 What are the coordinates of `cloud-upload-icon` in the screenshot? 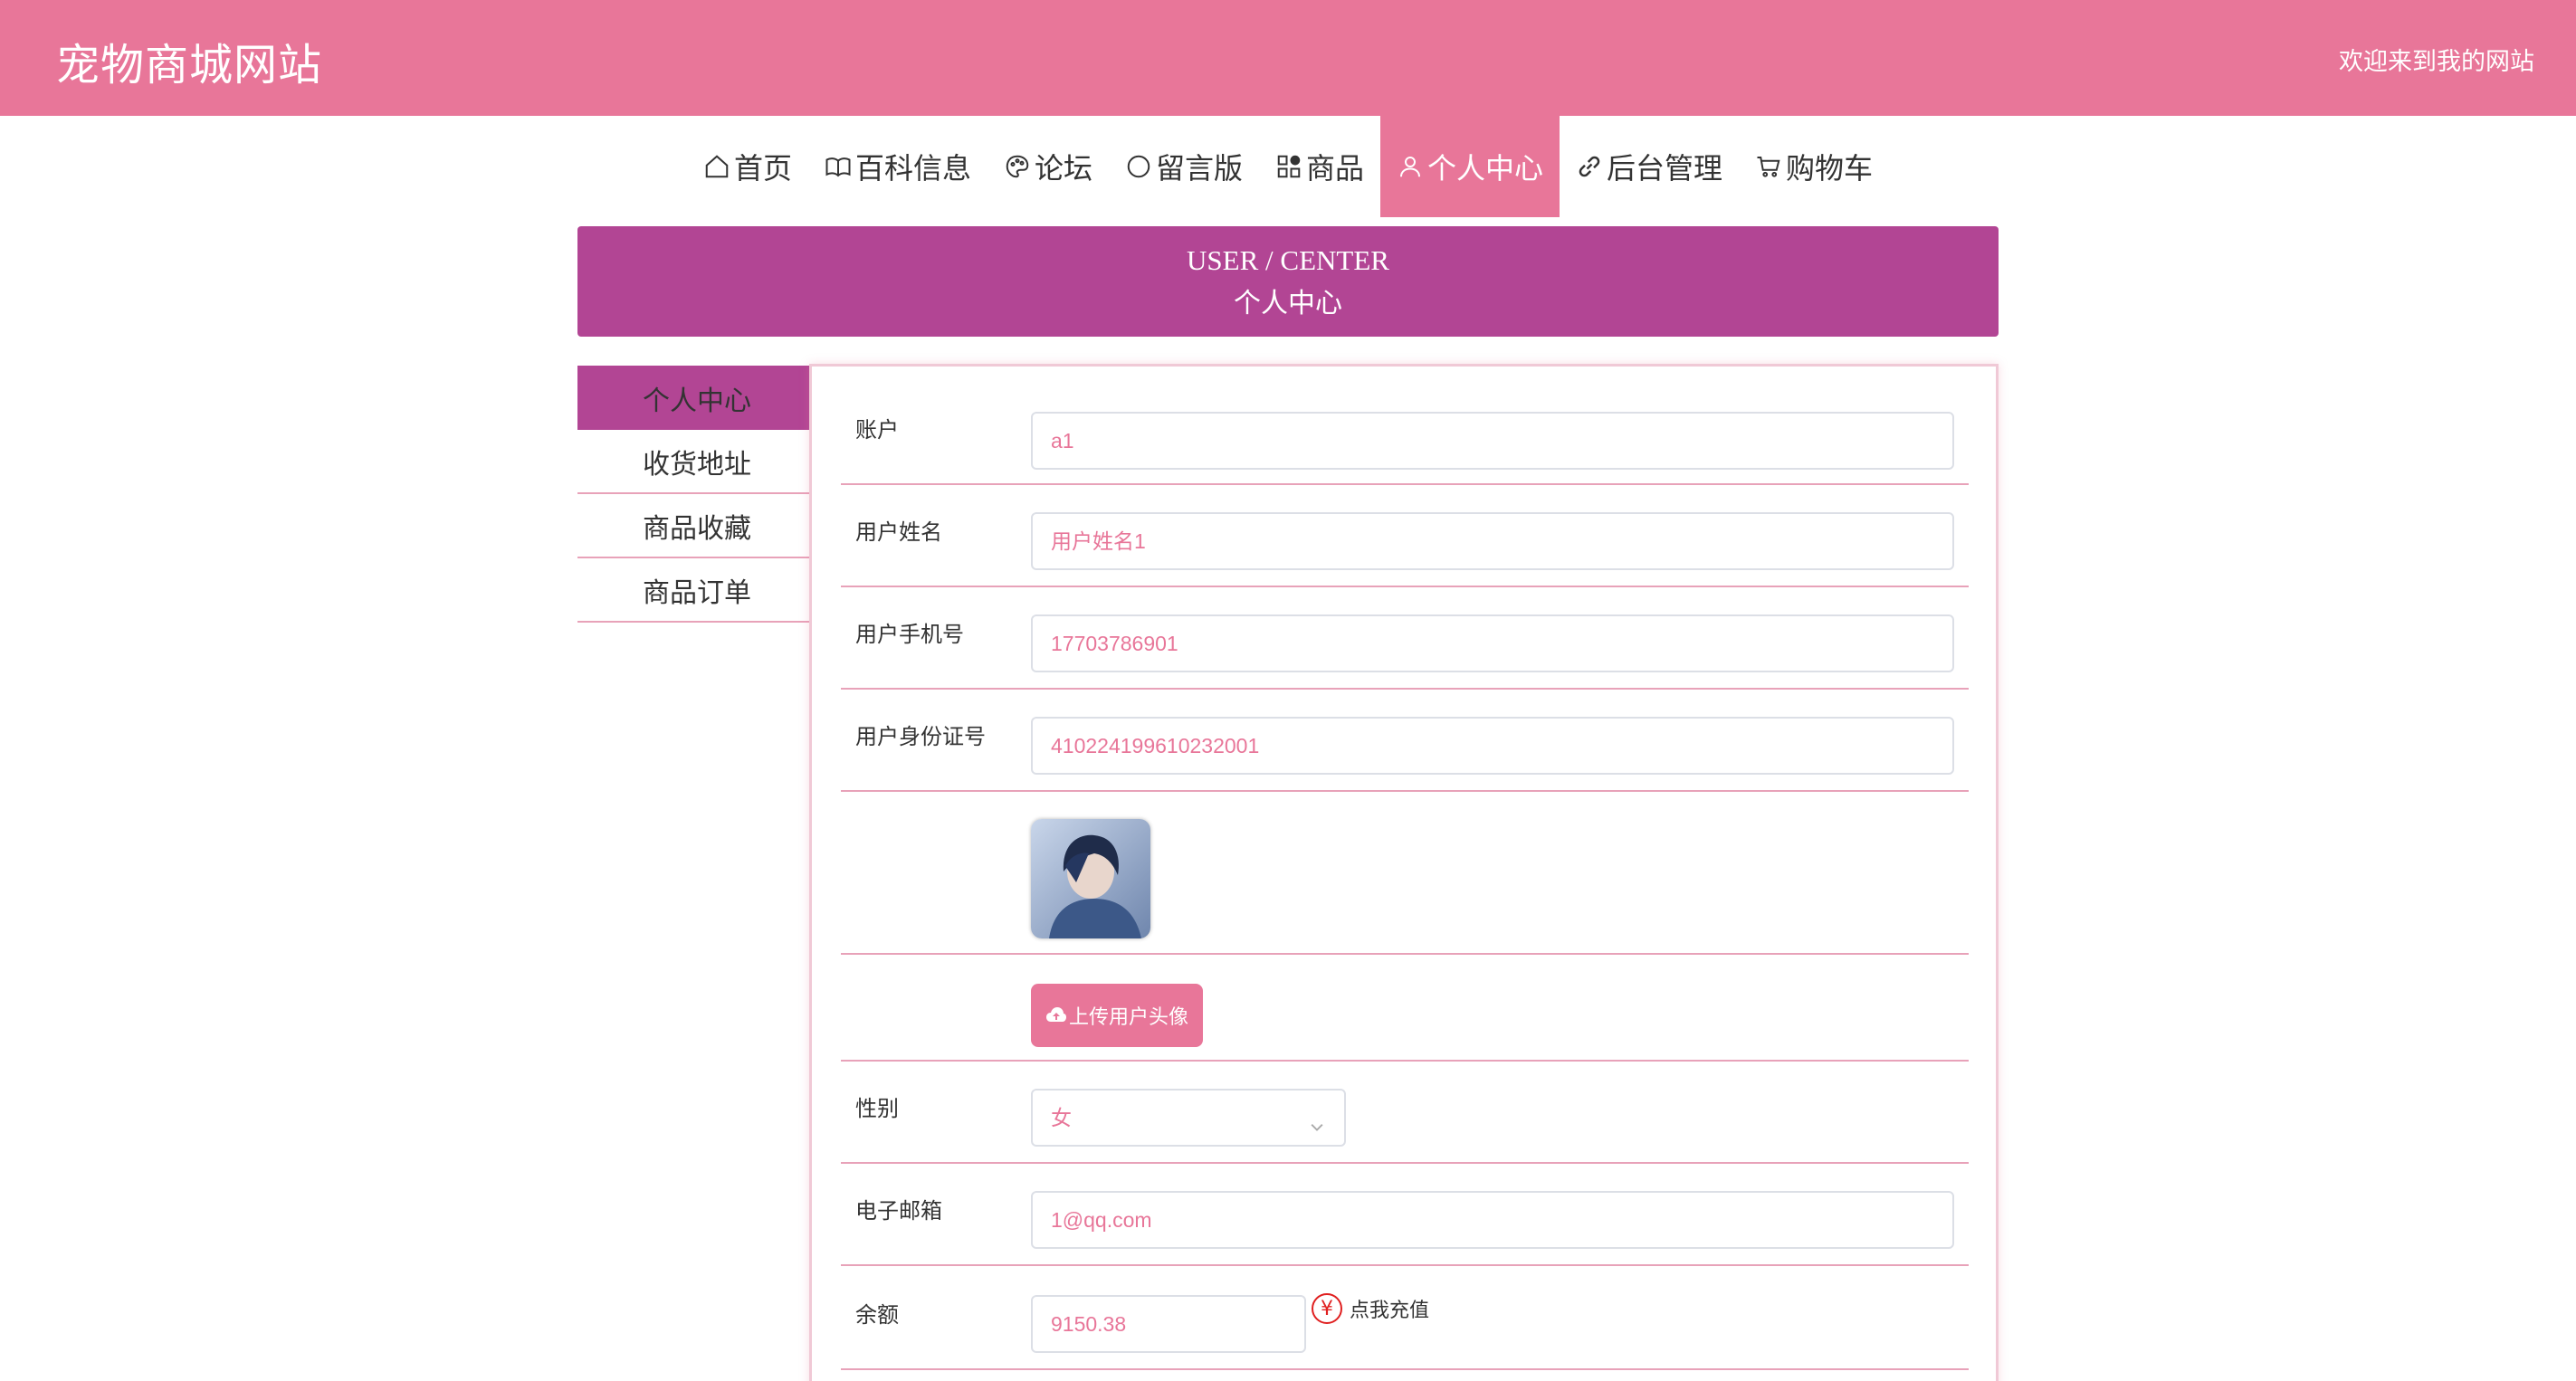 It's located at (1056, 1015).